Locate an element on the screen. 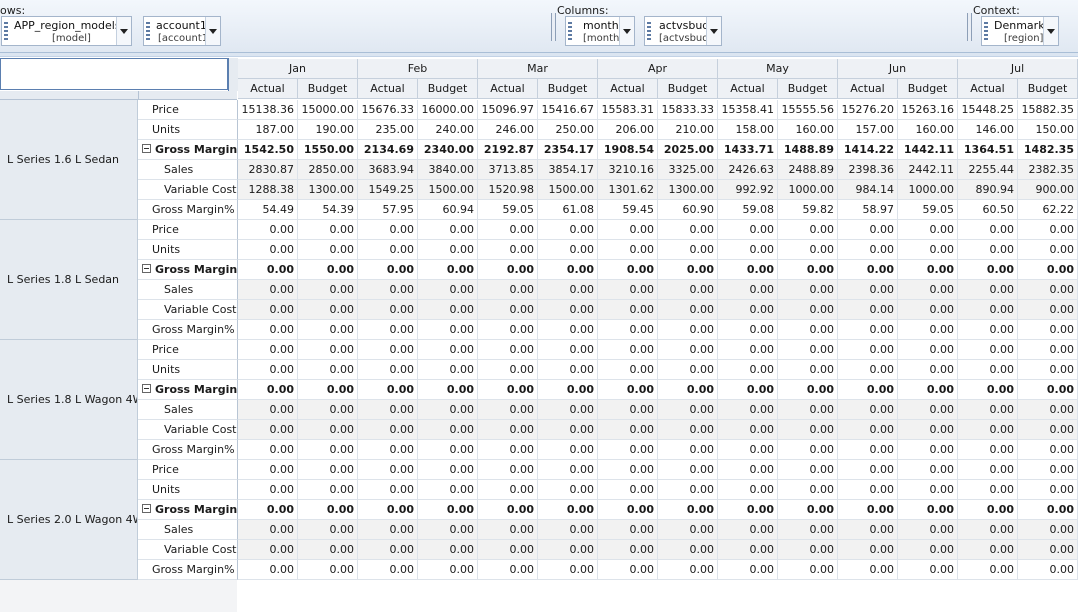  grid-cell: 1433.71 is located at coordinates (748, 150).